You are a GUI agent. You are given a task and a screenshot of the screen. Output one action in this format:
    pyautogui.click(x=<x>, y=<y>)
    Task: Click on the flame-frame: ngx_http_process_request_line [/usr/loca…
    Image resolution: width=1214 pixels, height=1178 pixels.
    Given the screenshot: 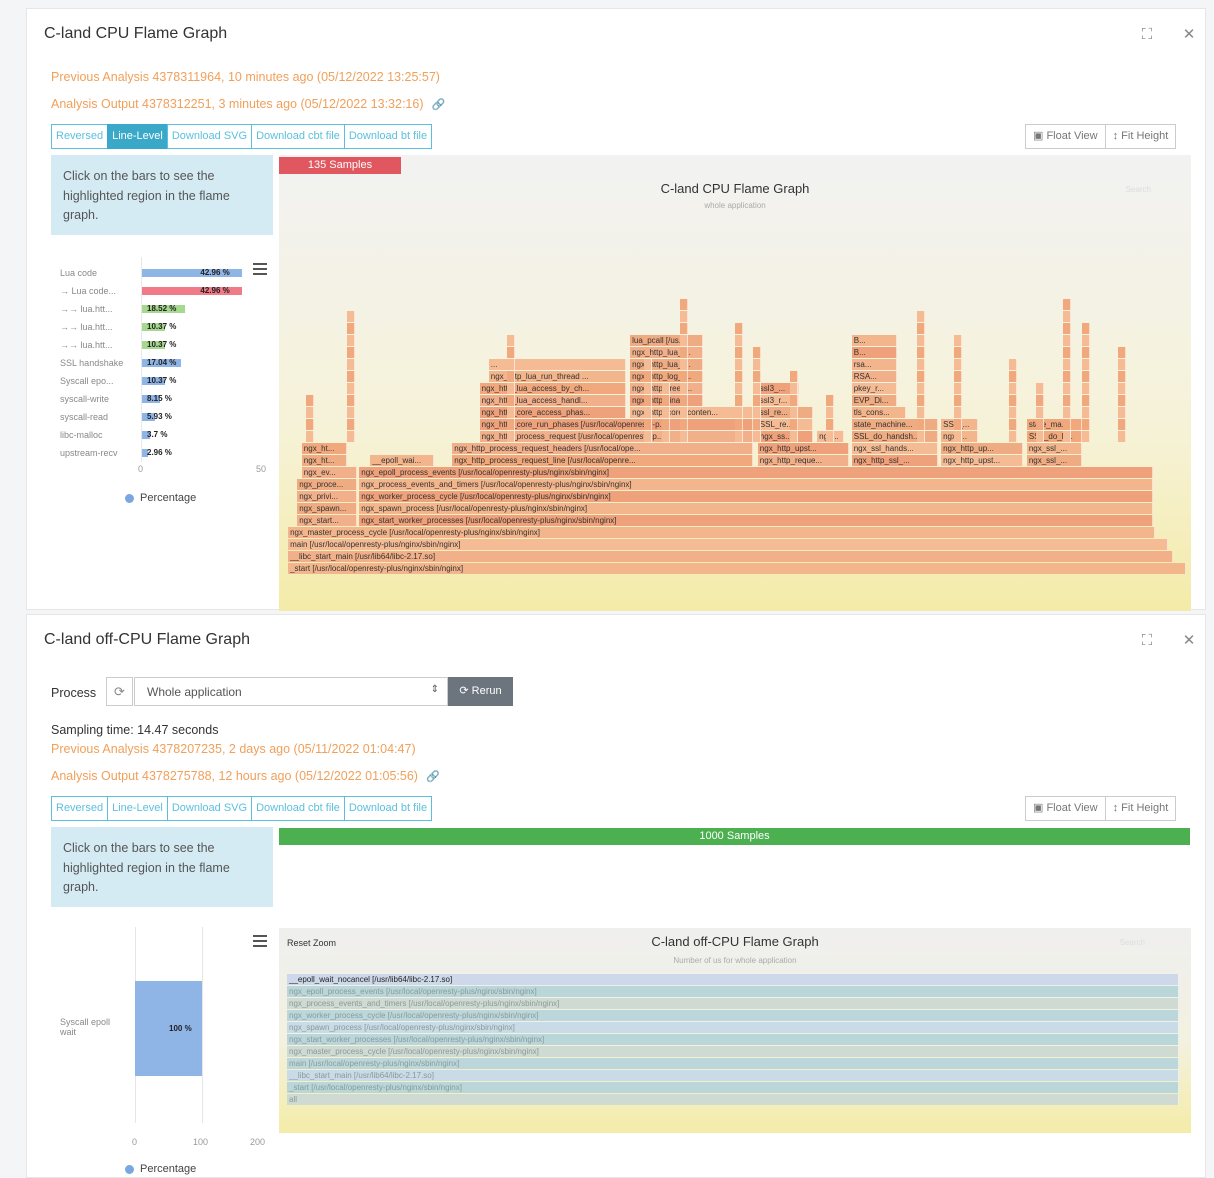 What is the action you would take?
    pyautogui.click(x=603, y=460)
    